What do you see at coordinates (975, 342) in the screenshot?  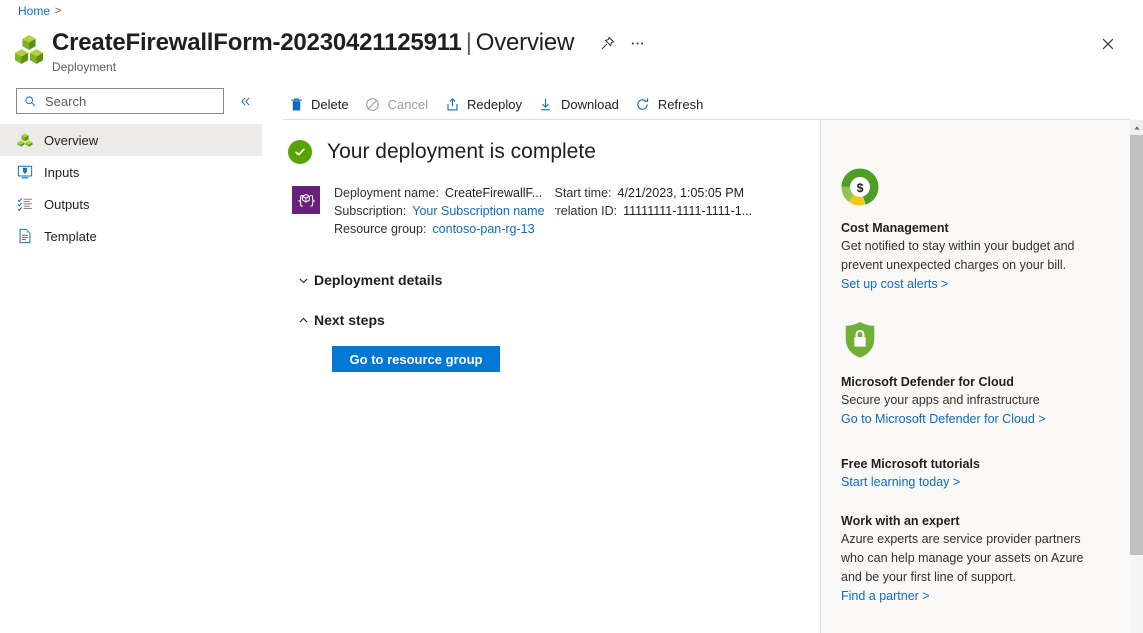 I see `shield-lock-icon` at bounding box center [975, 342].